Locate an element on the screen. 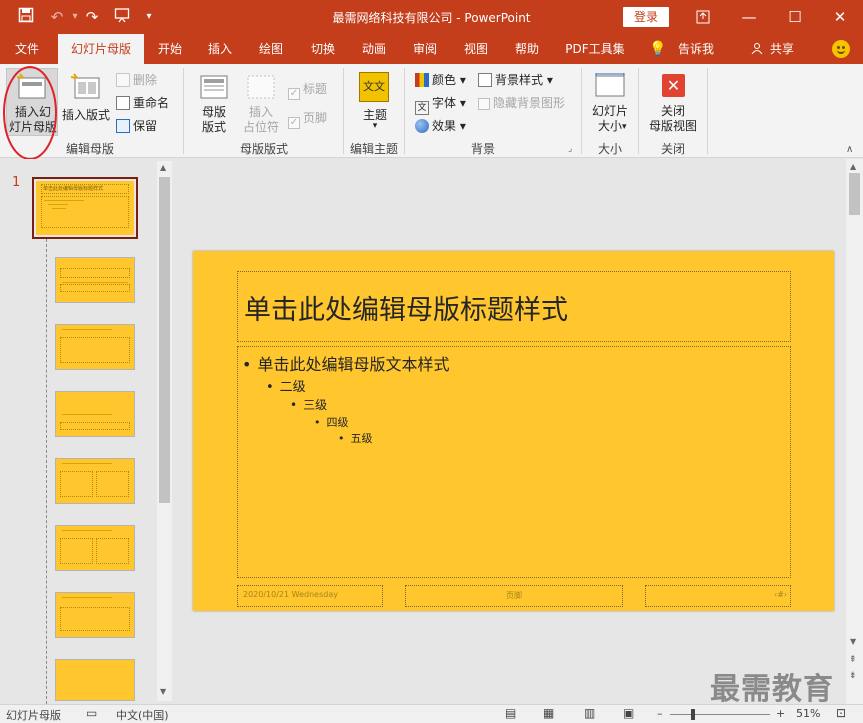 This screenshot has height=723, width=863. title-checkbox: ✓ 标题 is located at coordinates (307, 90).